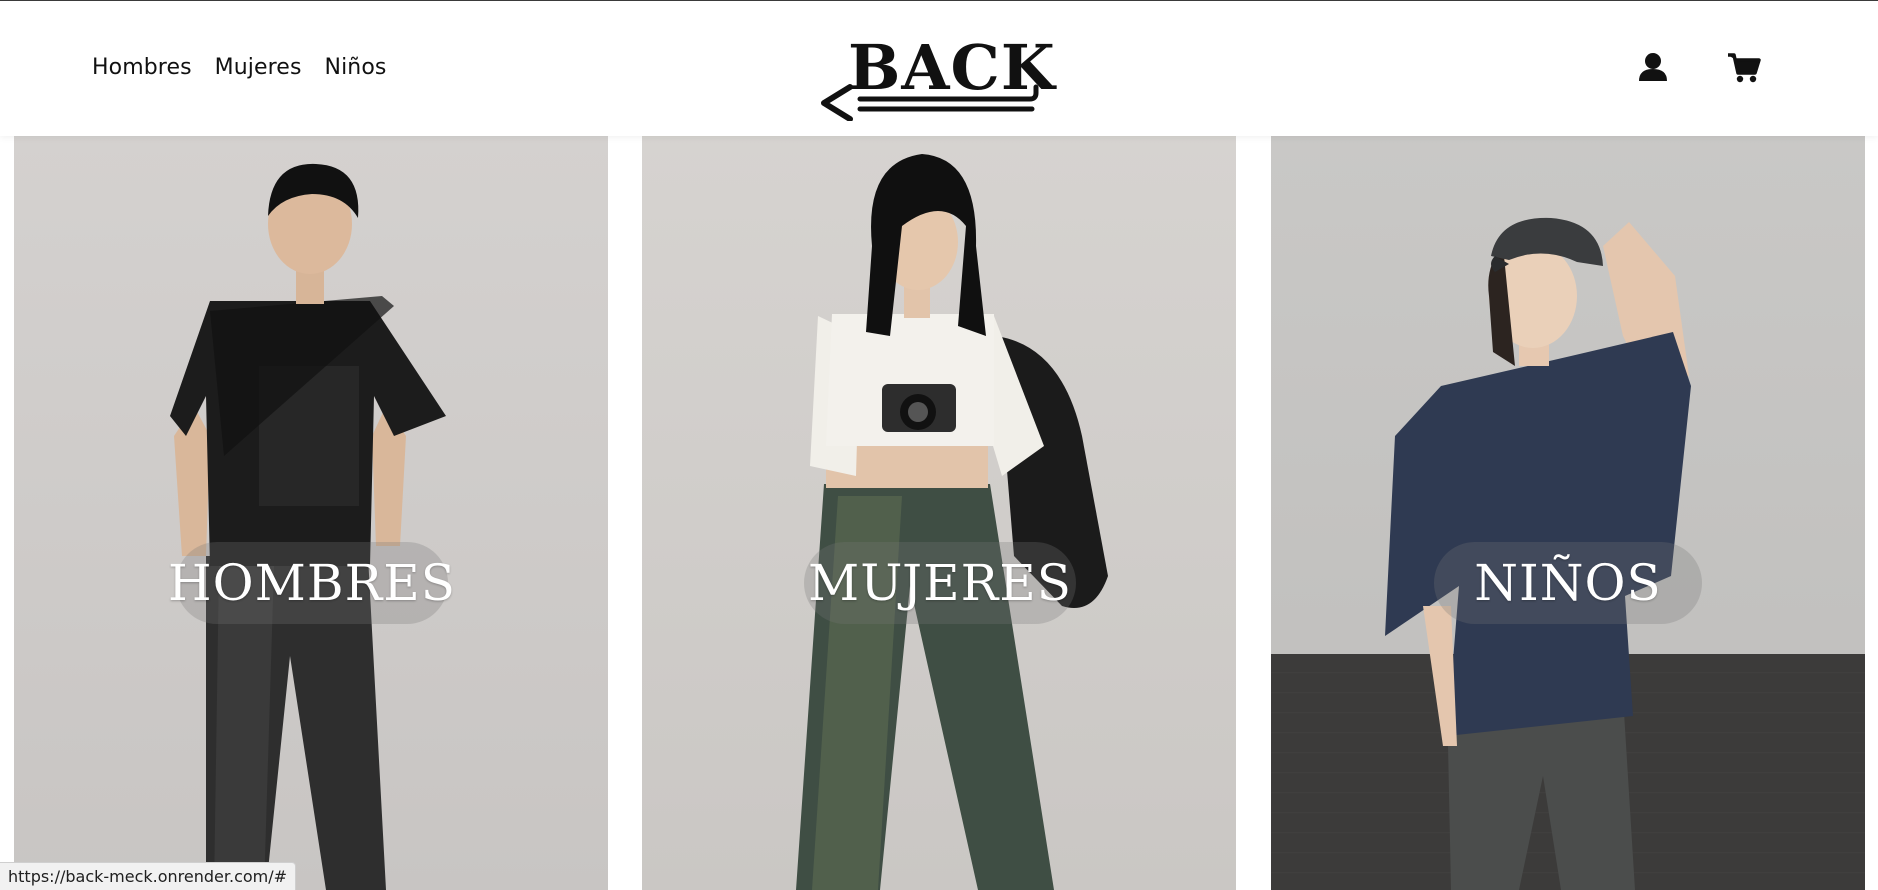 The image size is (1878, 890). Describe the element at coordinates (1744, 68) in the screenshot. I see `cart-icon` at that location.